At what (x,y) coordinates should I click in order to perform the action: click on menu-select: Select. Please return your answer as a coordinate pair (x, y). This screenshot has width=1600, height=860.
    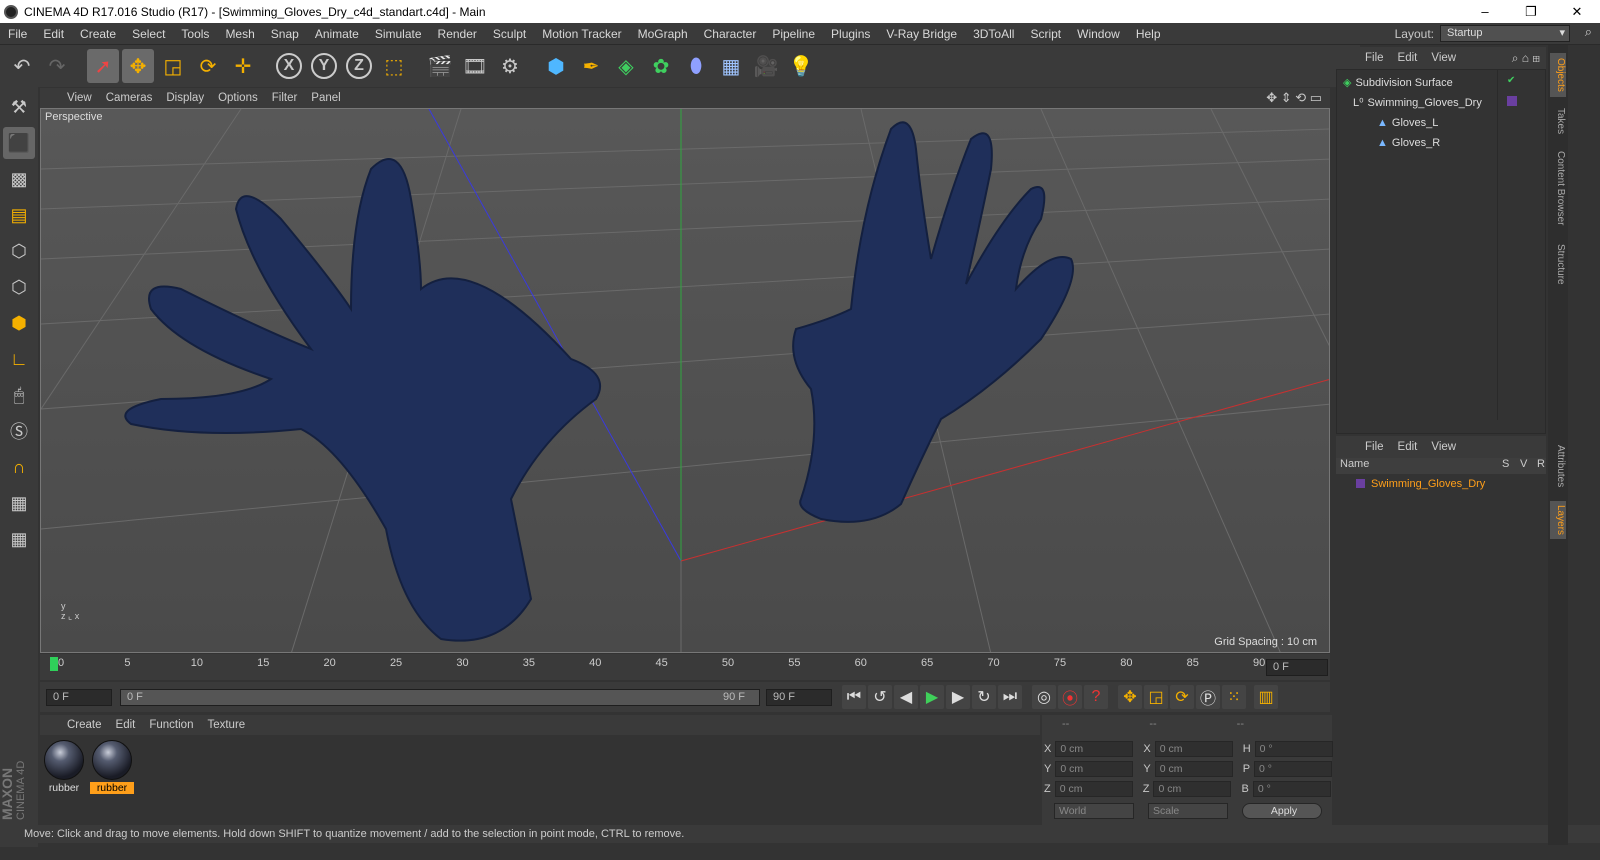
    Looking at the image, I should click on (148, 34).